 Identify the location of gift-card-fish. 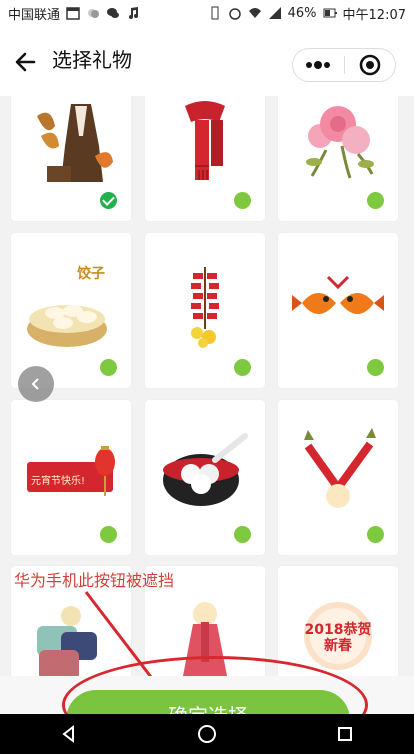
(338, 310).